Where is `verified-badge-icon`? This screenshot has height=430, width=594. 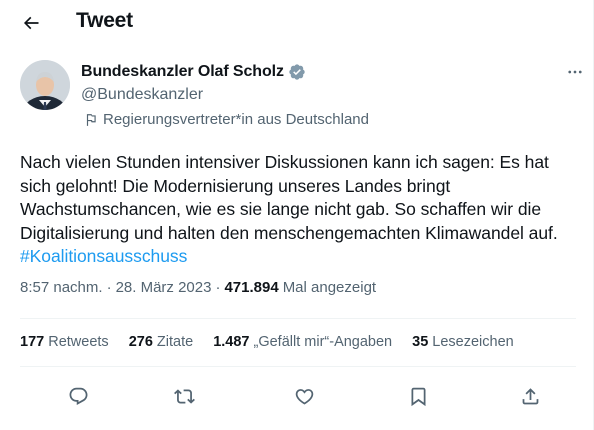
verified-badge-icon is located at coordinates (297, 72).